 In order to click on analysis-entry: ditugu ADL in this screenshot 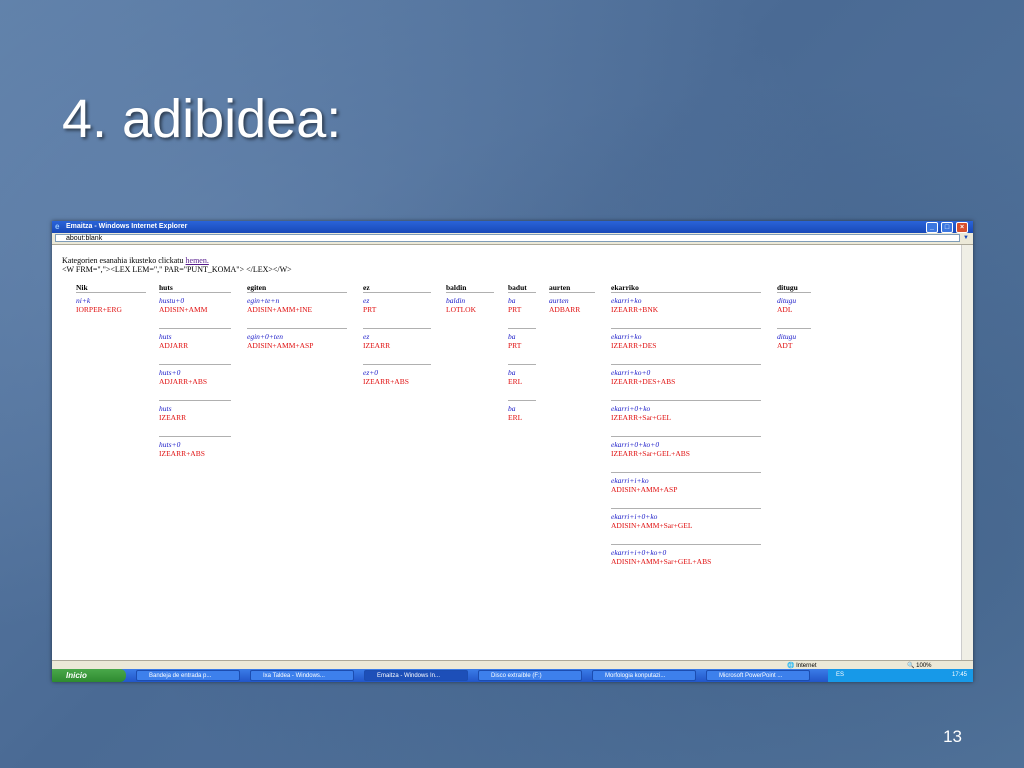, I will do `click(794, 303)`.